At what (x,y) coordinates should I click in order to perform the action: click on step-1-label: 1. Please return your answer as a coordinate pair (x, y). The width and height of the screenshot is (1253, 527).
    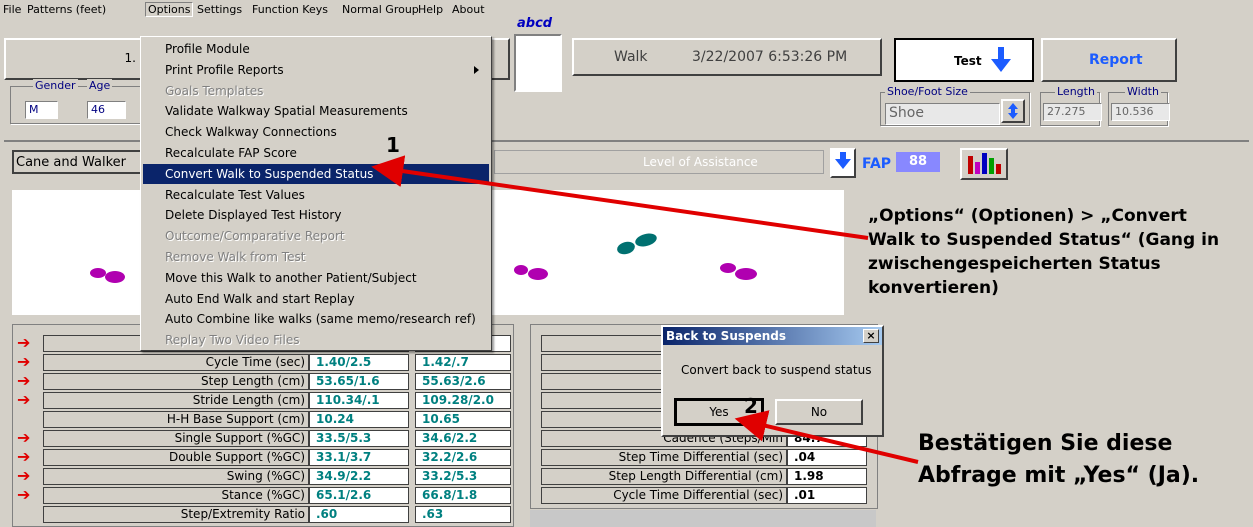
    Looking at the image, I should click on (393, 145).